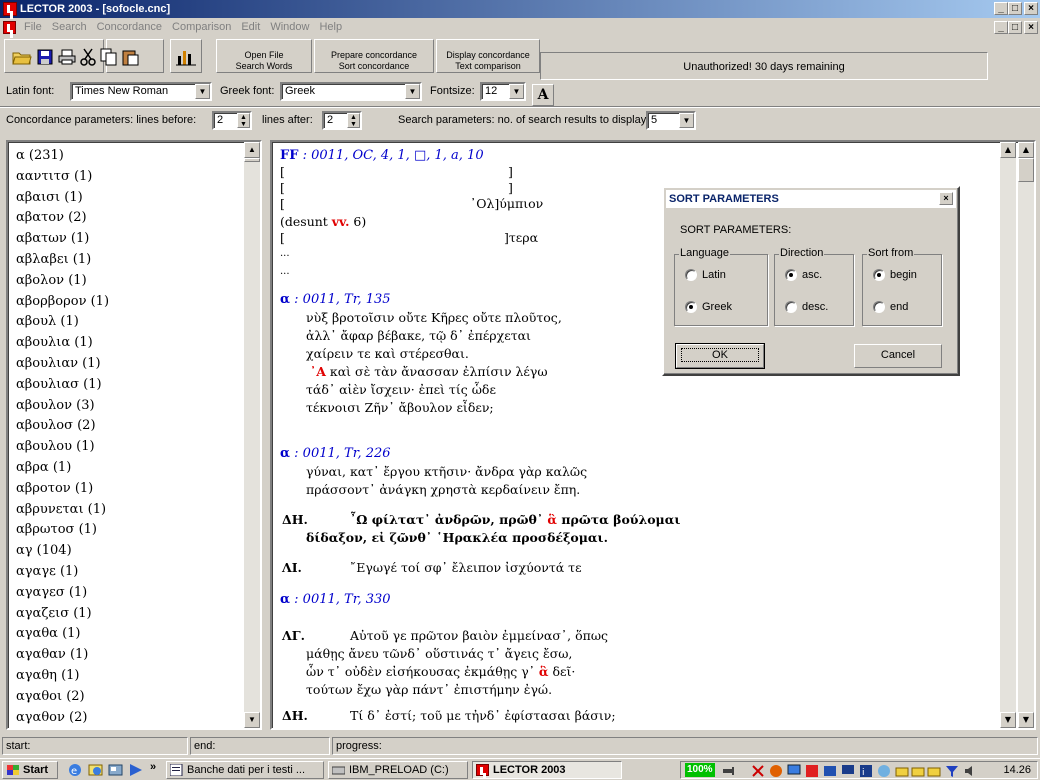  Describe the element at coordinates (138, 718) in the screenshot. I see `word-list-item: αγαθον (2)` at that location.